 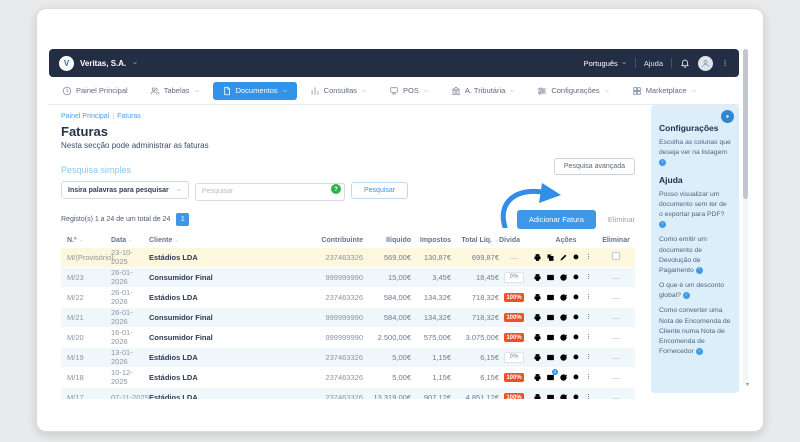 What do you see at coordinates (616, 240) in the screenshot?
I see `column-header-eliminar: Eliminar` at bounding box center [616, 240].